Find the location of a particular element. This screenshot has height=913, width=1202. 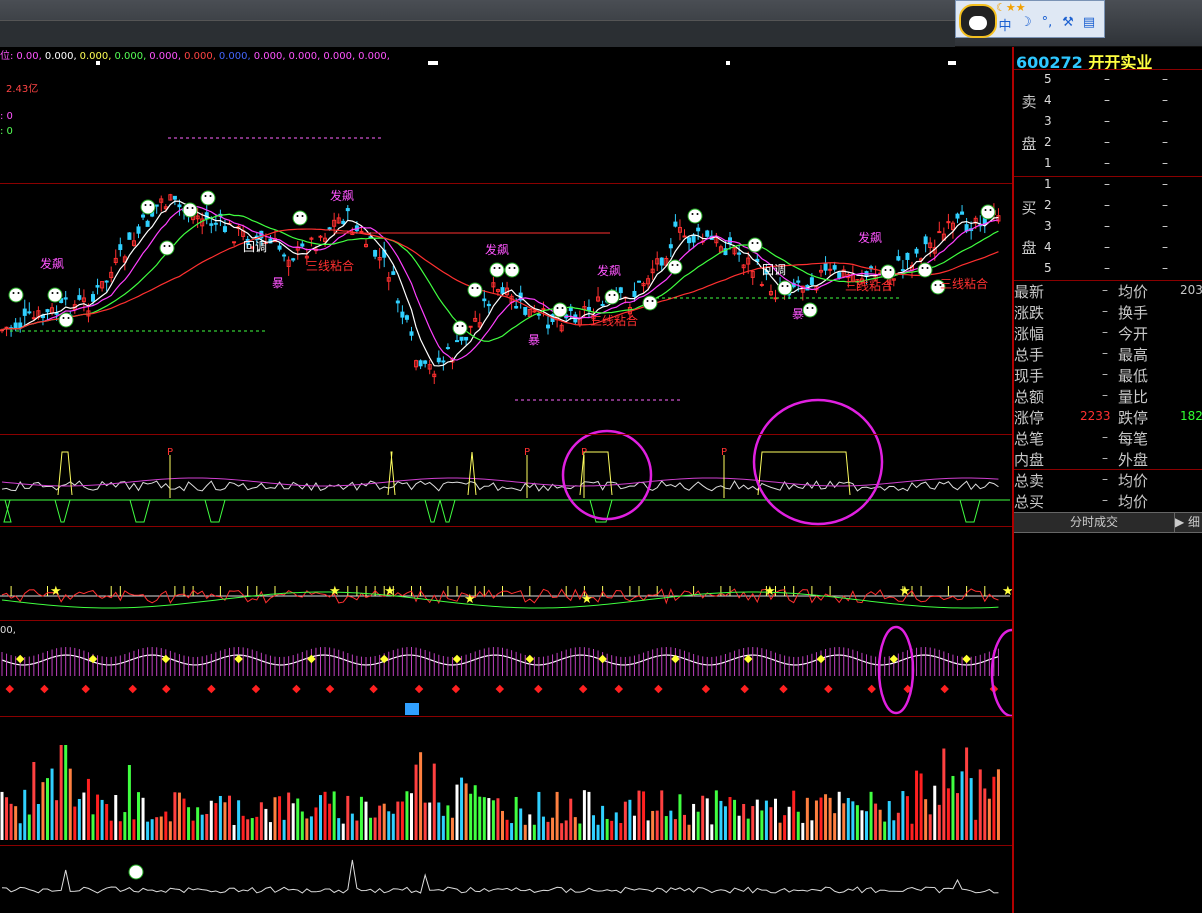

clipboard-icon: ▤ is located at coordinates (1089, 24).